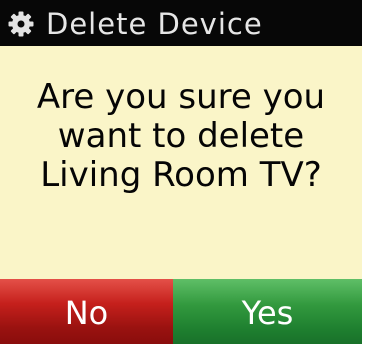 Image resolution: width=371 pixels, height=356 pixels. I want to click on yes-button-label: Yes, so click(267, 312).